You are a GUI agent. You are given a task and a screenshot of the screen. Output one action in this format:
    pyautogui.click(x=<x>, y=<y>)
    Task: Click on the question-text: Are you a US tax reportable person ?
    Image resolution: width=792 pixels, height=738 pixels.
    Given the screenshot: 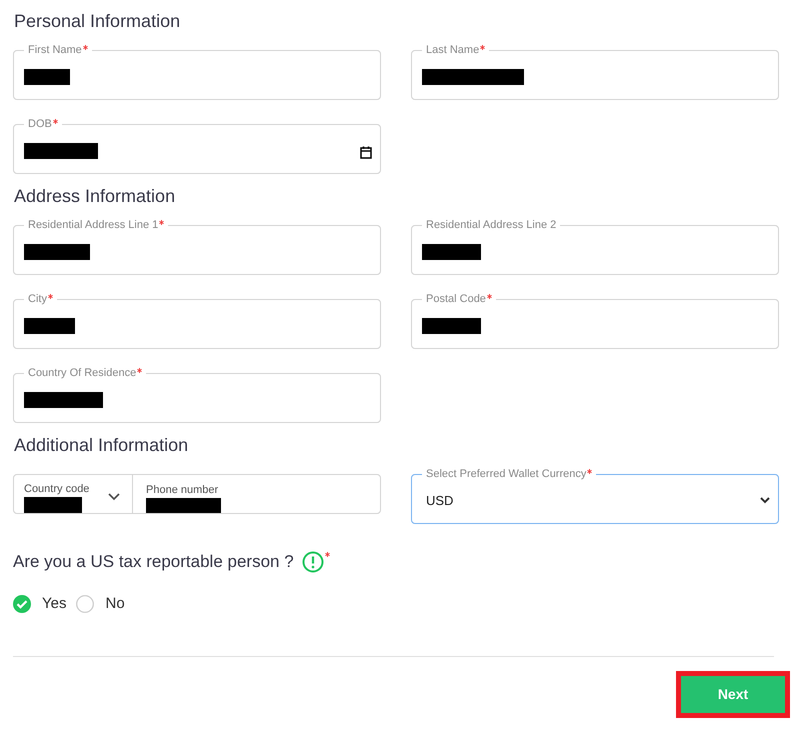 What is the action you would take?
    pyautogui.click(x=153, y=562)
    